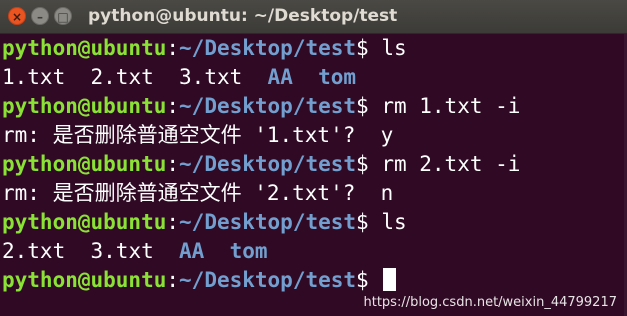 The height and width of the screenshot is (316, 627). What do you see at coordinates (63, 16) in the screenshot?
I see `maximize-icon: □` at bounding box center [63, 16].